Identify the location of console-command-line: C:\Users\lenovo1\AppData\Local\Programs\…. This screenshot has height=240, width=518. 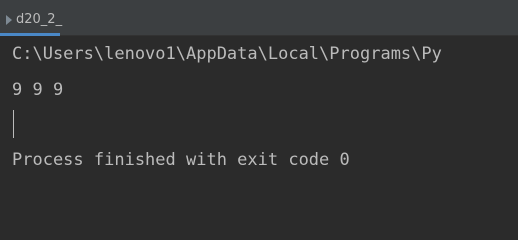
(227, 54).